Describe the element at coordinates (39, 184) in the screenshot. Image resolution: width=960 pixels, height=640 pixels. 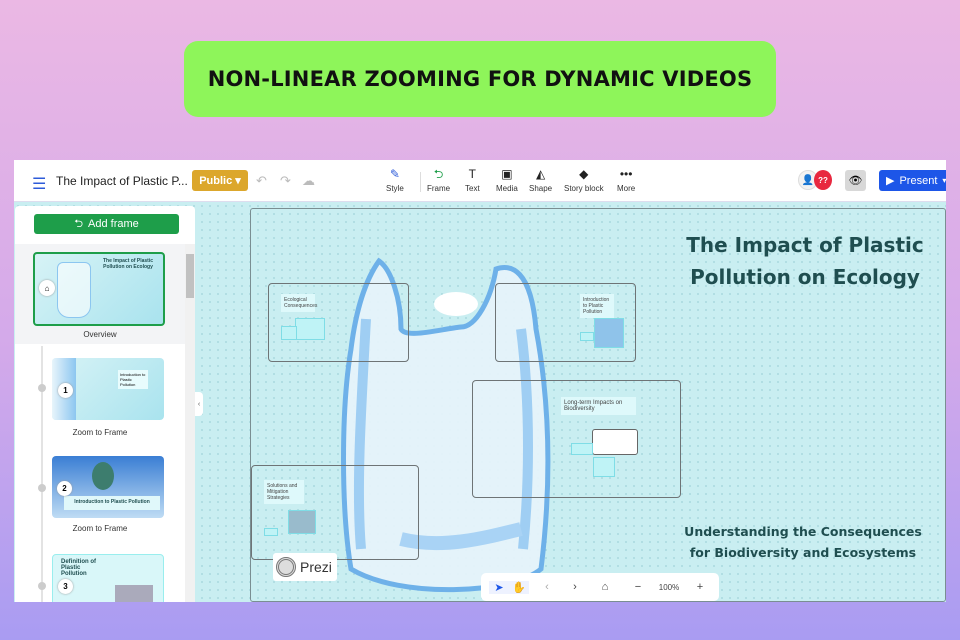
I see `menu-icon: ☰` at that location.